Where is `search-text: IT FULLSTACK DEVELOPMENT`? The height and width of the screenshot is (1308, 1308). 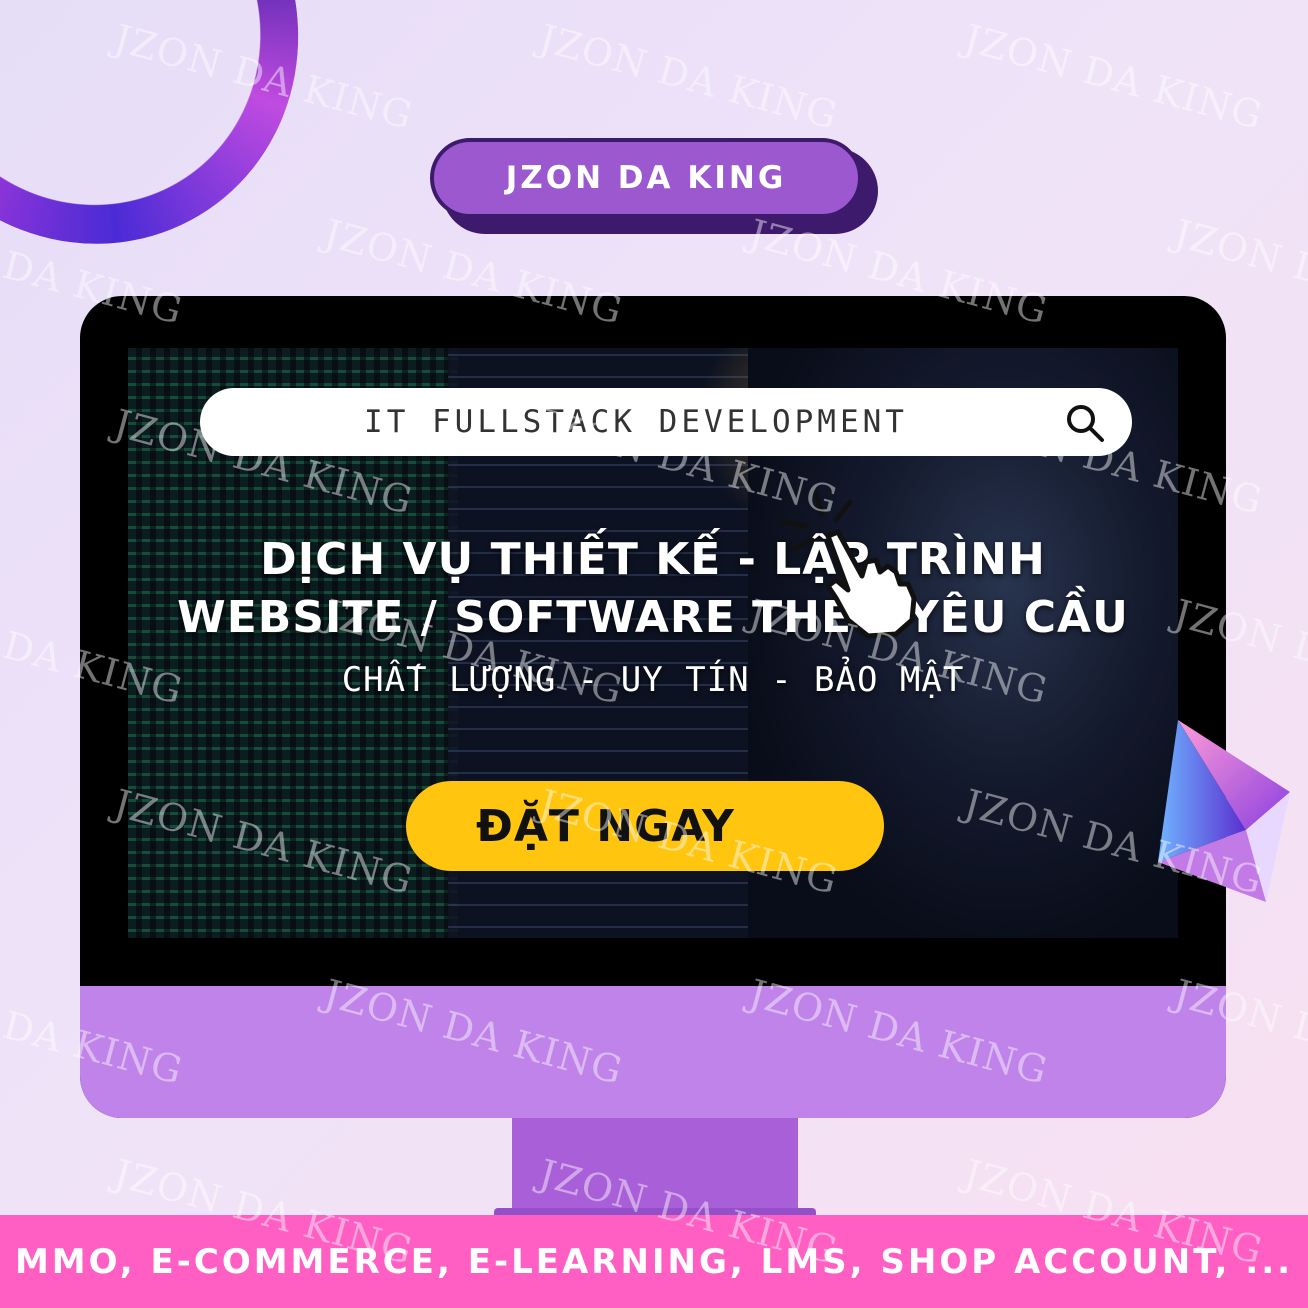 search-text: IT FULLSTACK DEVELOPMENT is located at coordinates (636, 422).